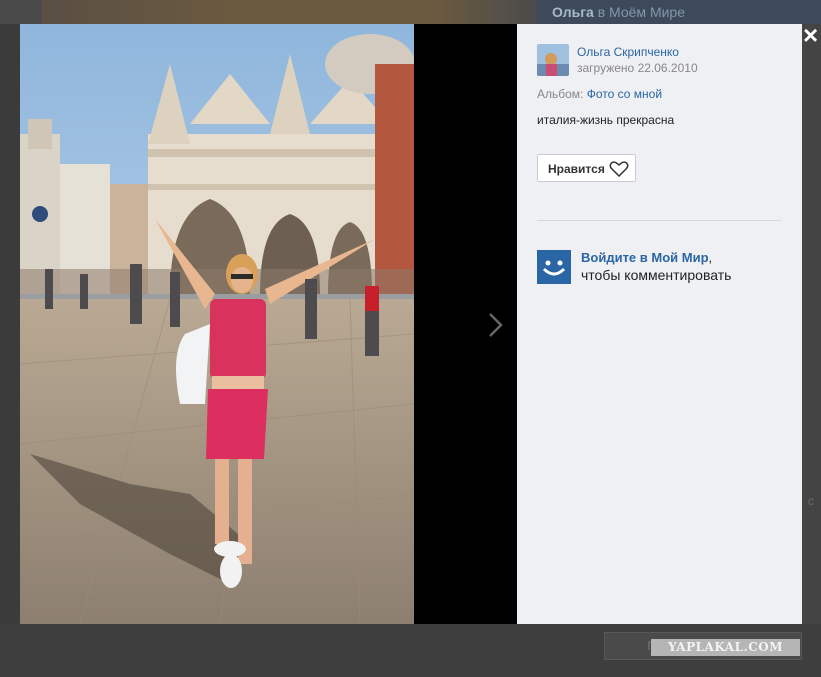 This screenshot has width=821, height=677. I want to click on divider, so click(659, 220).